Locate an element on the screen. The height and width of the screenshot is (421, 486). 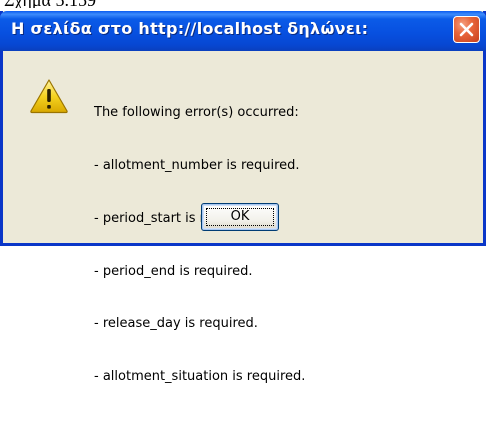
ok-button: OK is located at coordinates (240, 217).